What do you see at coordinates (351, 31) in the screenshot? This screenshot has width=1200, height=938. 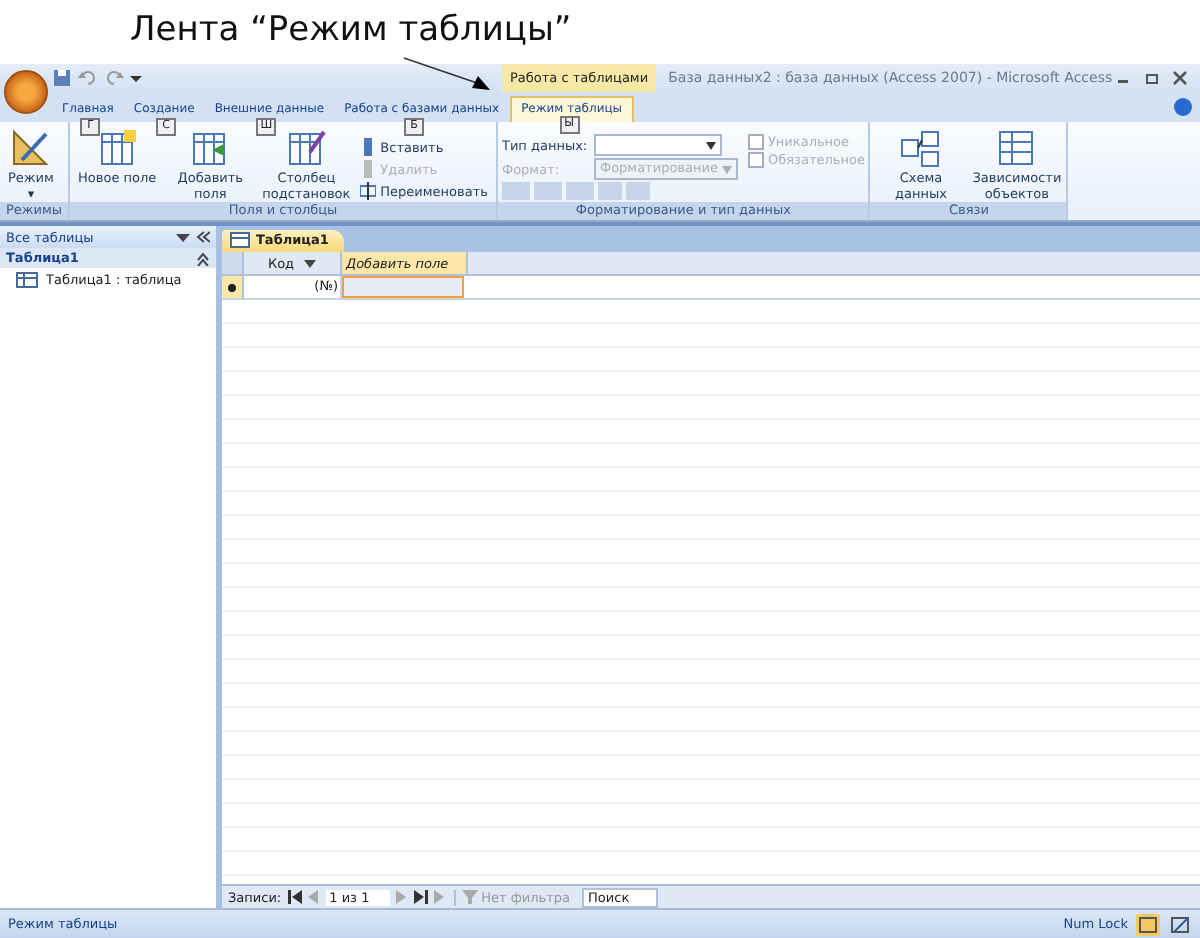 I see `caption-text: Лента “Режим таблицы”` at bounding box center [351, 31].